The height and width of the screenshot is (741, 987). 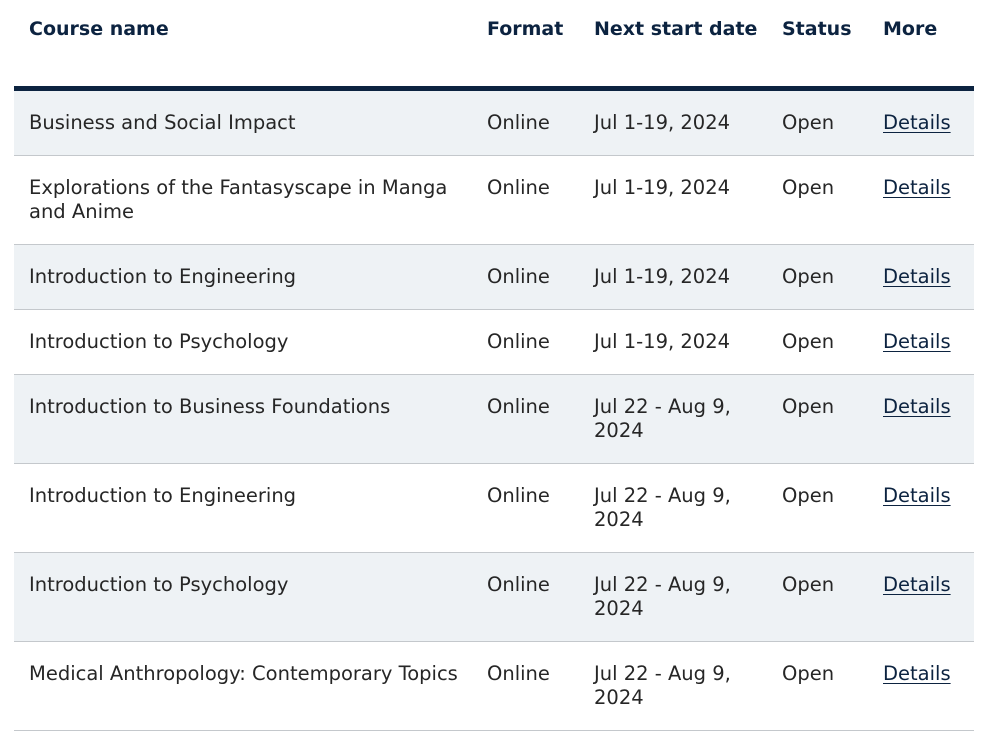 What do you see at coordinates (673, 45) in the screenshot?
I see `header-next-start-date: Next start date` at bounding box center [673, 45].